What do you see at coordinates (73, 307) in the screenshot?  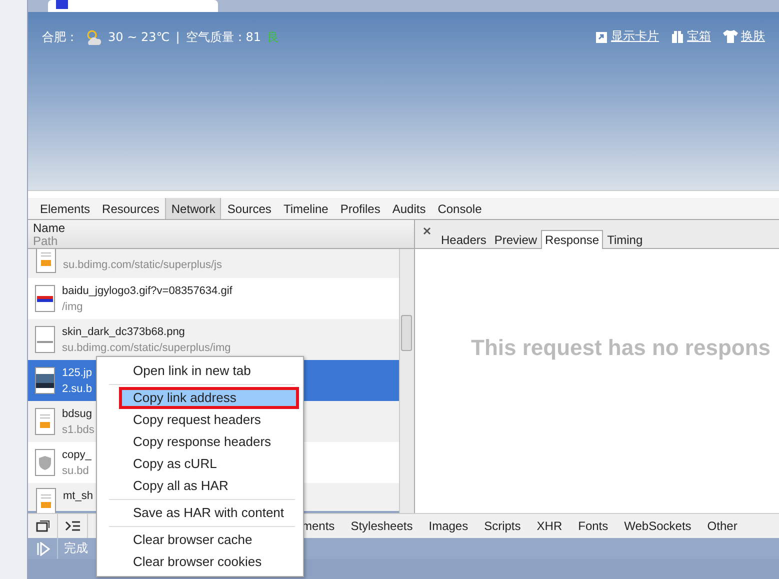 I see `request-path: /img` at bounding box center [73, 307].